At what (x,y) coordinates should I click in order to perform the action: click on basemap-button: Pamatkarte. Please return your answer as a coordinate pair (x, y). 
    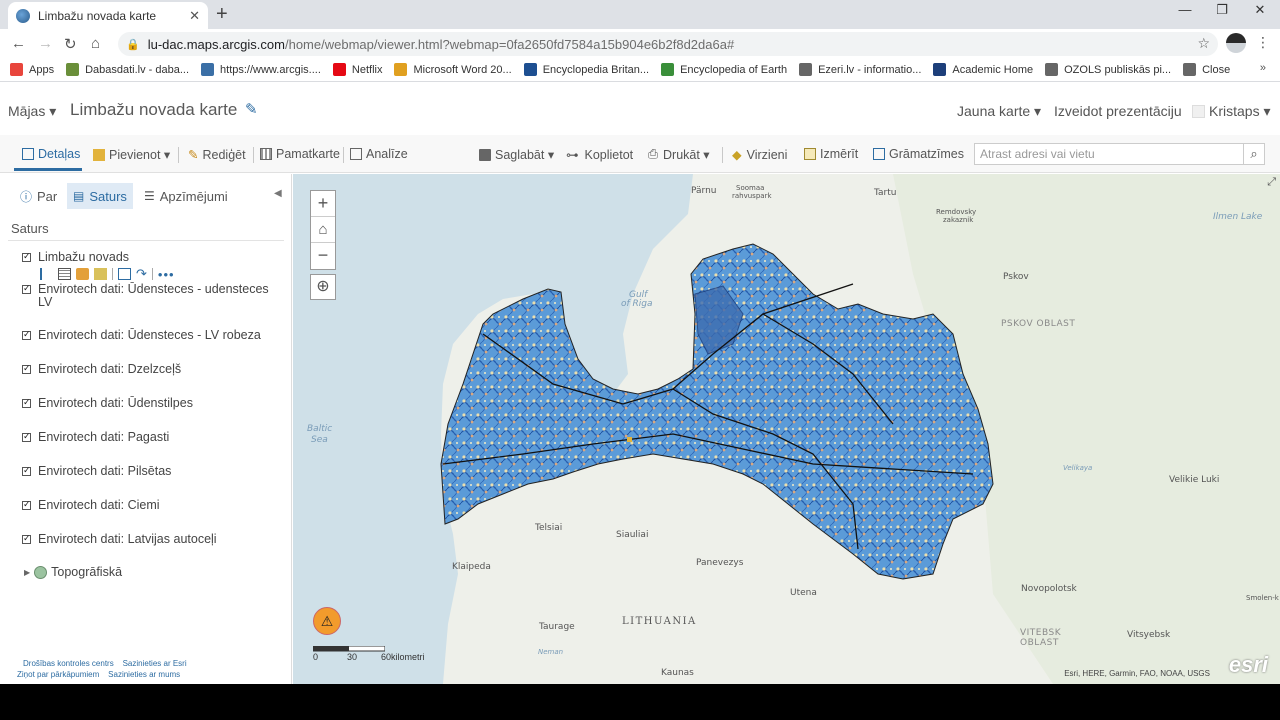
    Looking at the image, I should click on (300, 154).